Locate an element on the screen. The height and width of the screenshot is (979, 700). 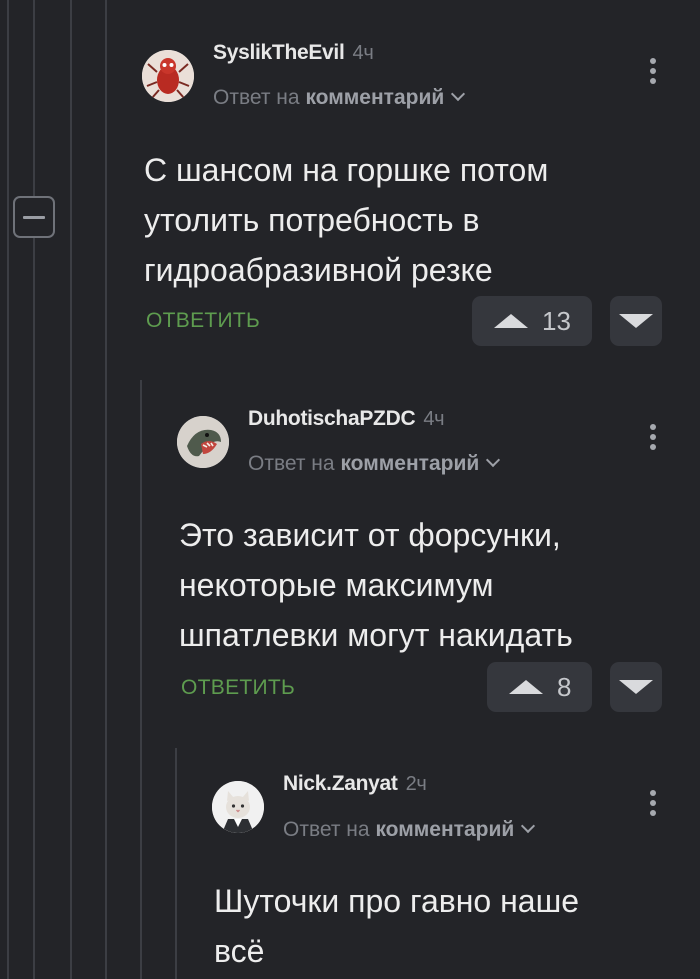
collapse-thread-button is located at coordinates (34, 217).